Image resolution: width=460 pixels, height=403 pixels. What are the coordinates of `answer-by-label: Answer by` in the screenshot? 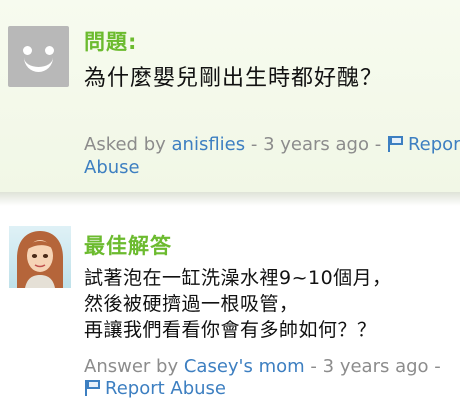 It's located at (131, 366).